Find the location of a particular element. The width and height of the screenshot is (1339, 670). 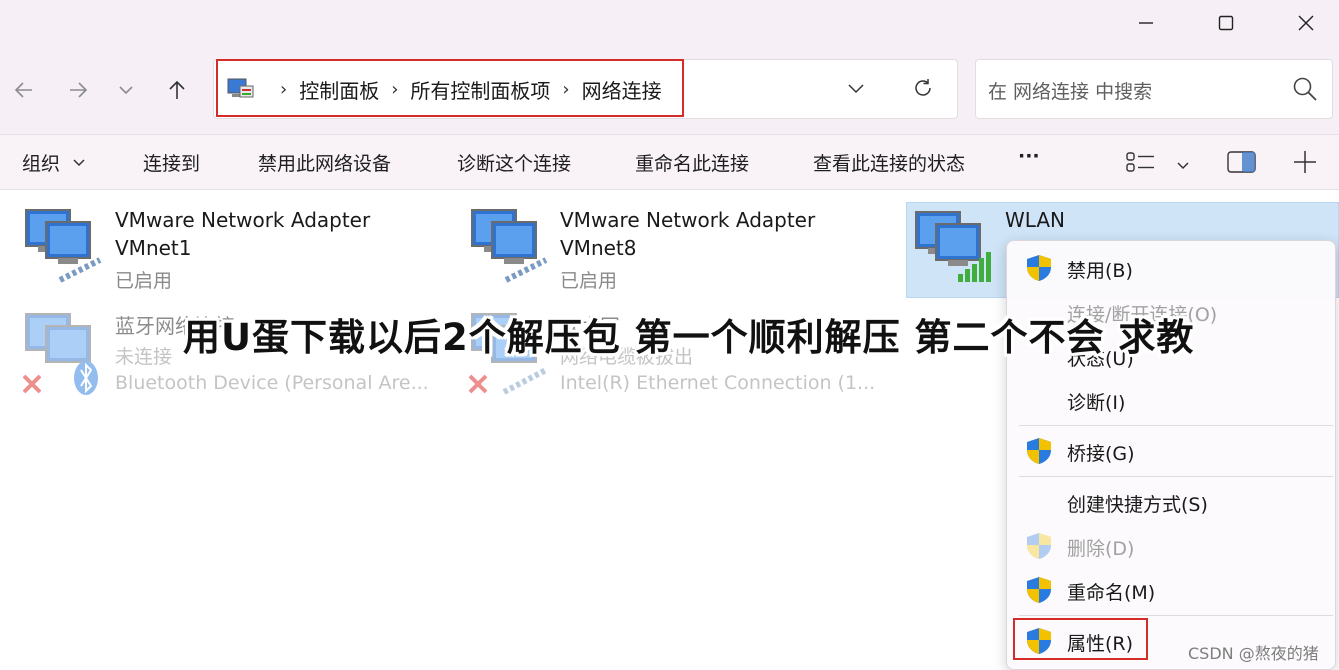

arrow-up-icon is located at coordinates (177, 89).